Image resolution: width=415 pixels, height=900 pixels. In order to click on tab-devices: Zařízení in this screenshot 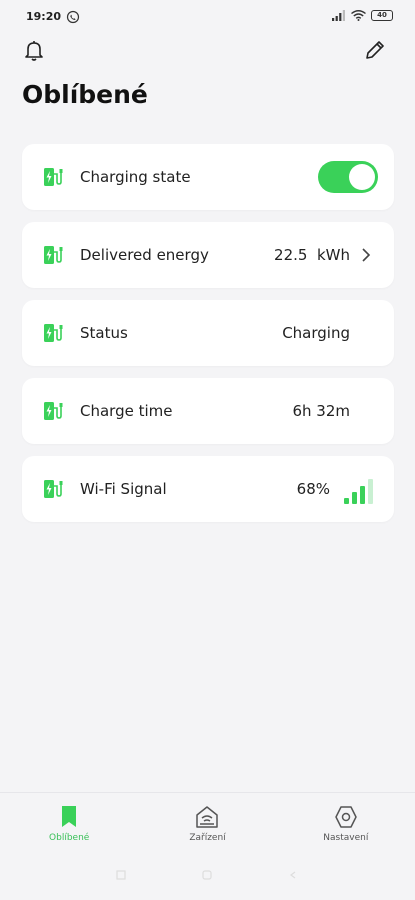, I will do `click(207, 823)`.